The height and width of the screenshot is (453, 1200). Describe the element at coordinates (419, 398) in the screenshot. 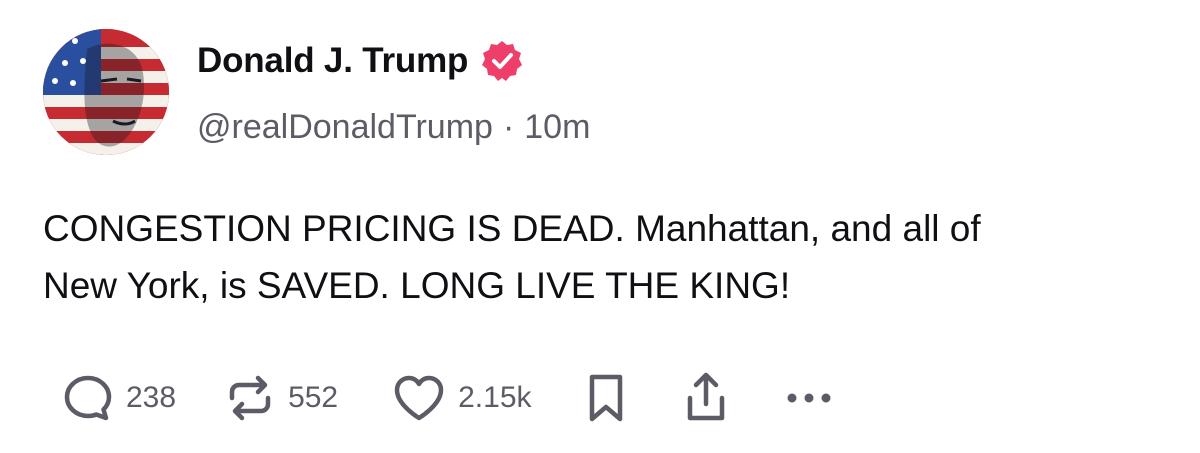

I see `heart-icon` at that location.